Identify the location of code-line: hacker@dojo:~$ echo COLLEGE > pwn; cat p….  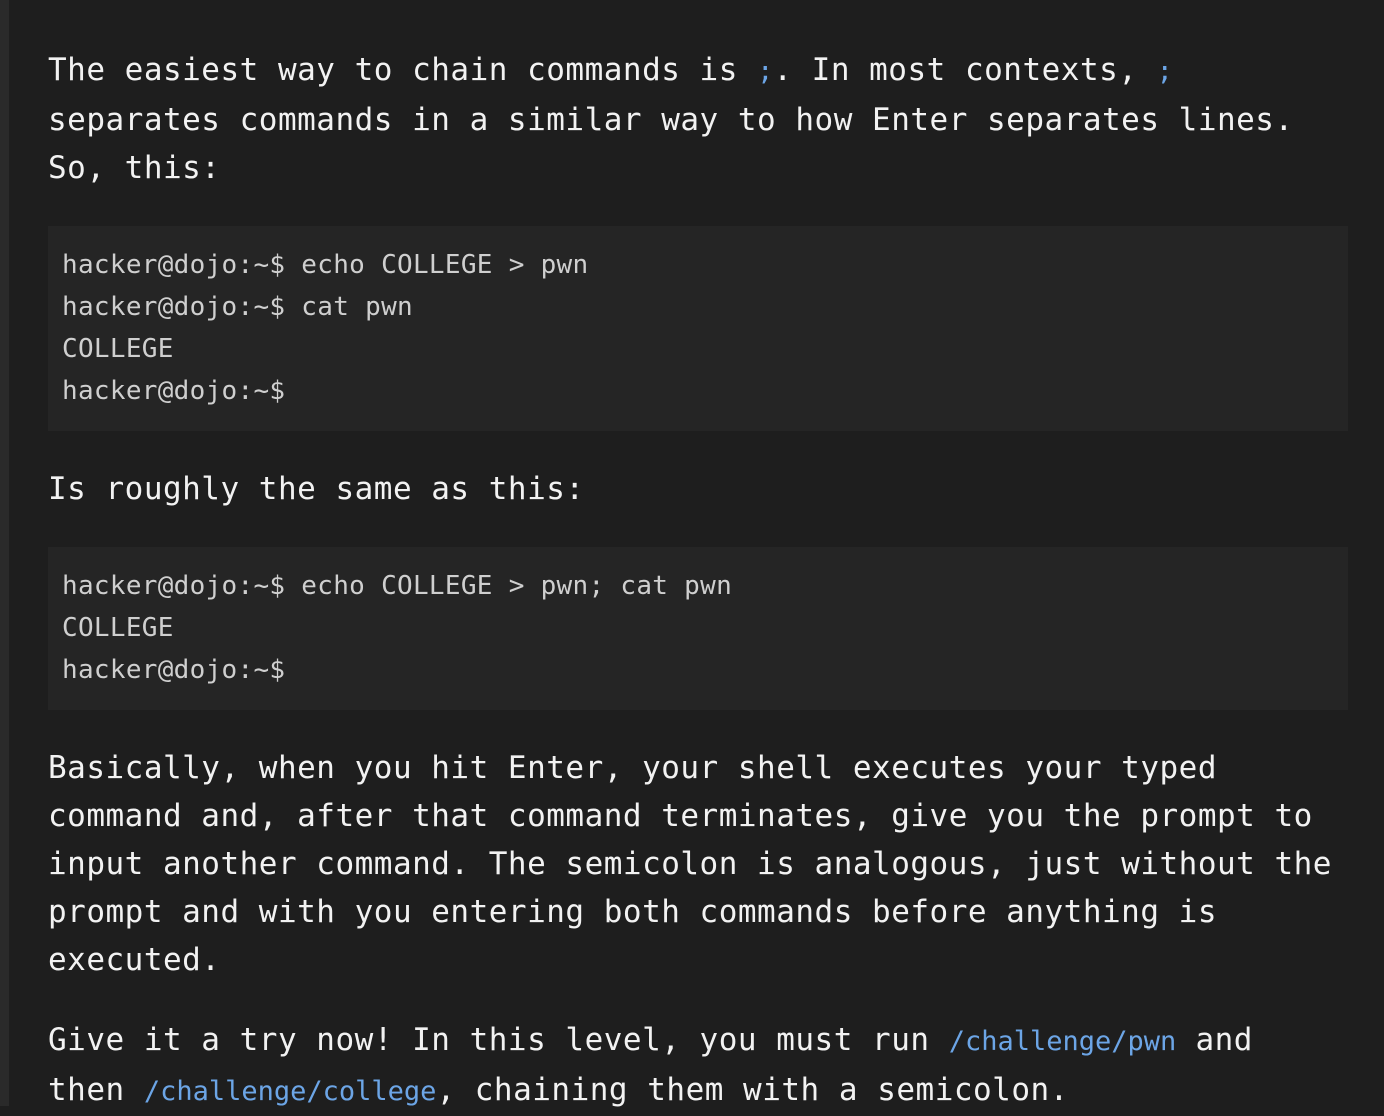
(397, 586).